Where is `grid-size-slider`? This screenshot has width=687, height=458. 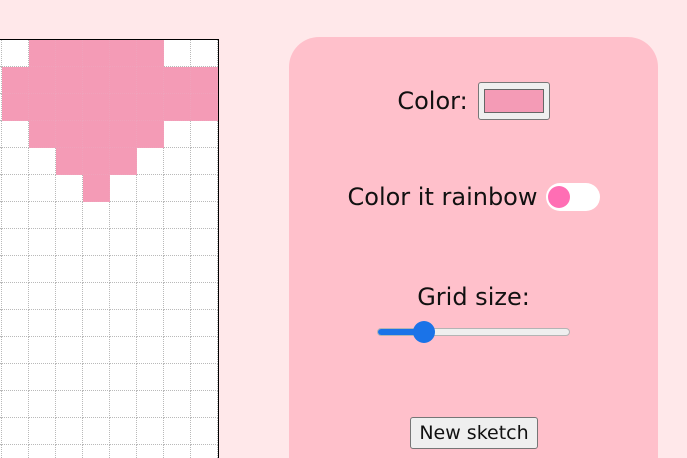
grid-size-slider is located at coordinates (473, 332).